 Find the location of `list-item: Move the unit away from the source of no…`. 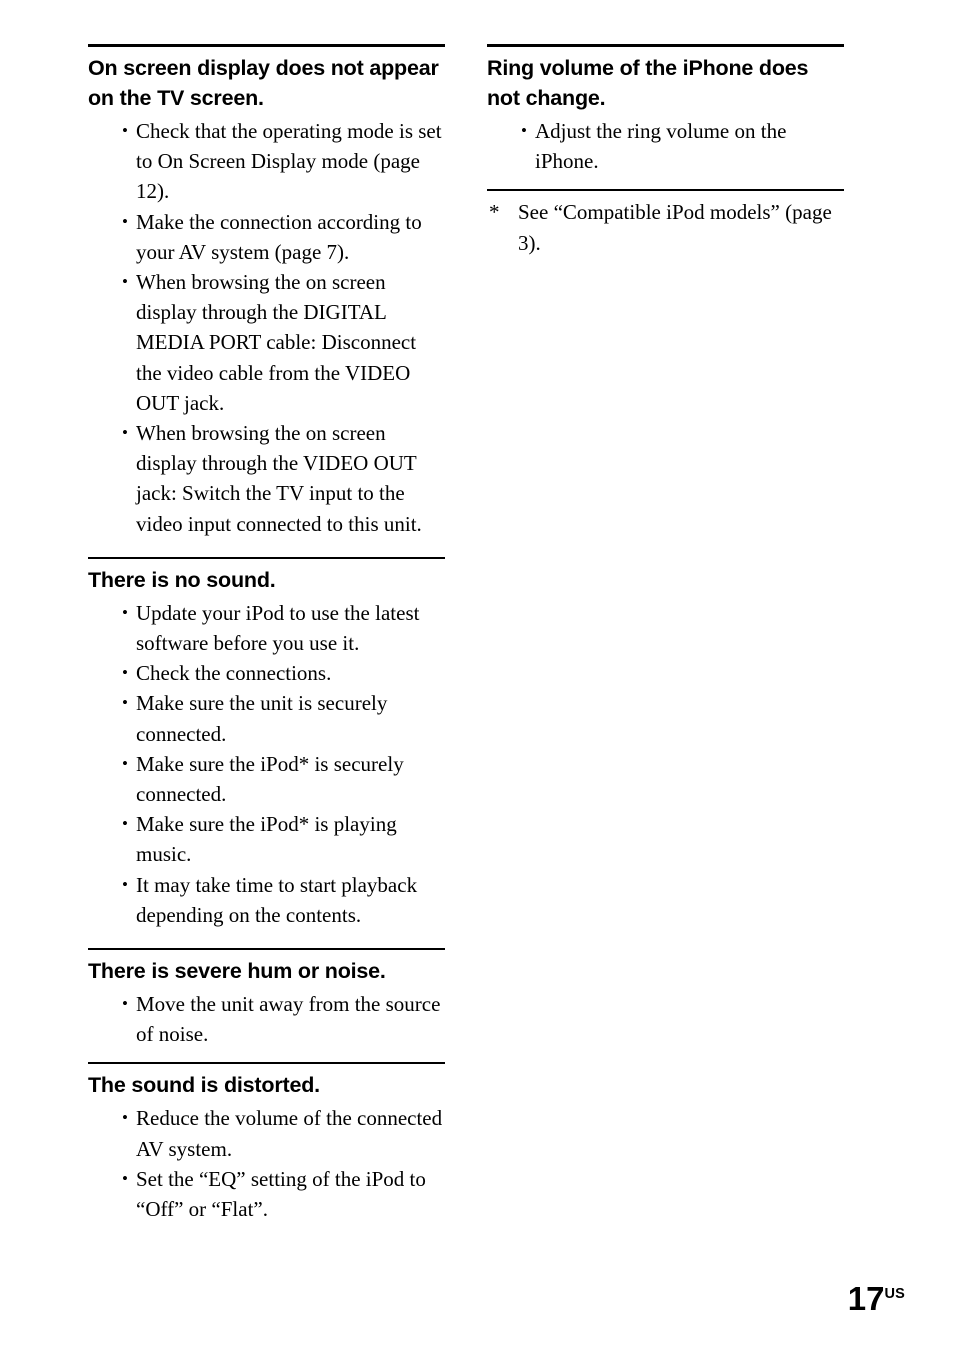

list-item: Move the unit away from the source of no… is located at coordinates (266, 1019).